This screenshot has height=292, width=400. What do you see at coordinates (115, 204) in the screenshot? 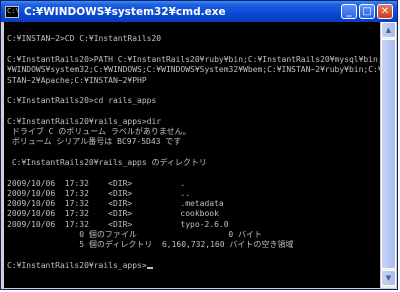
I see `console-line: 2009/10/06 17:32 <DIR> .metadata` at bounding box center [115, 204].